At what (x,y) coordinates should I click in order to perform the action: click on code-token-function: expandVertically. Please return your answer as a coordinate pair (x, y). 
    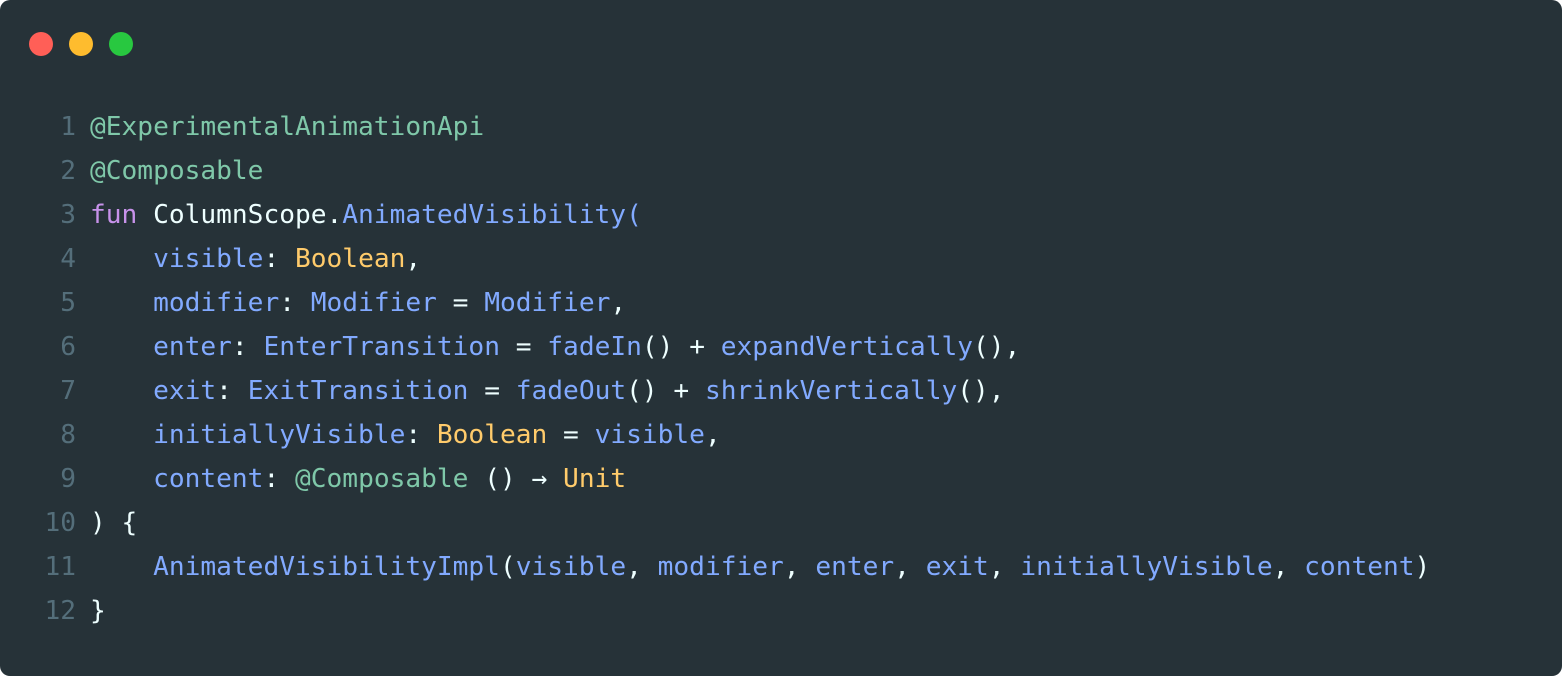
    Looking at the image, I should click on (846, 347).